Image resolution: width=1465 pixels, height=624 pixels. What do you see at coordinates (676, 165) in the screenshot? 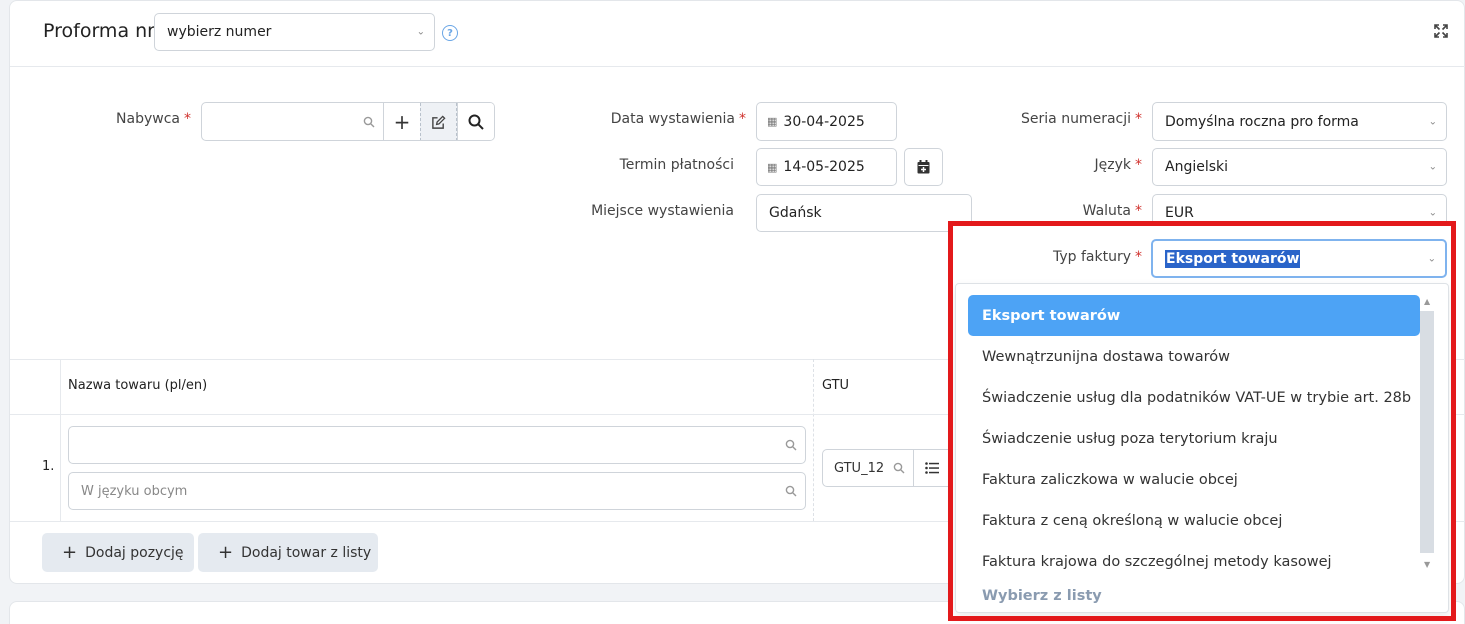
I see `due-date-label: Termin płatności` at bounding box center [676, 165].